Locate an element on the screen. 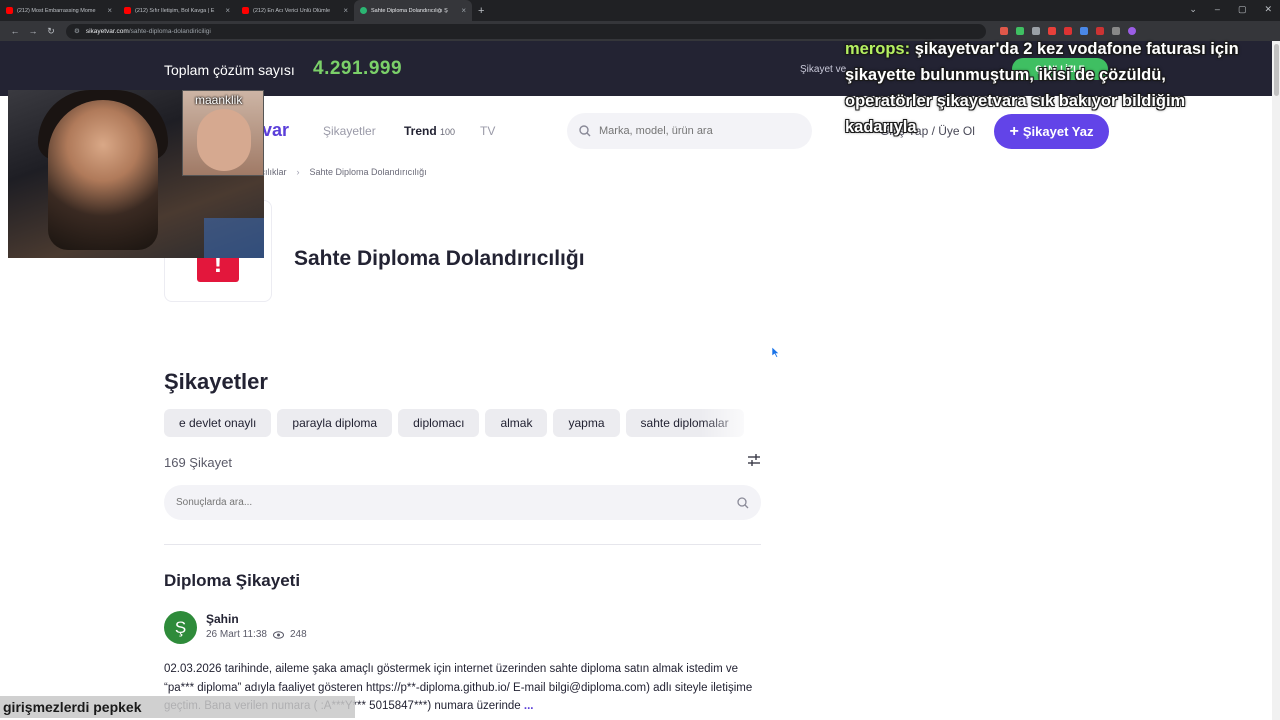 The height and width of the screenshot is (720, 1280). tab-title: Sahte Diploma Dolandırıcılığı Ş is located at coordinates (409, 10).